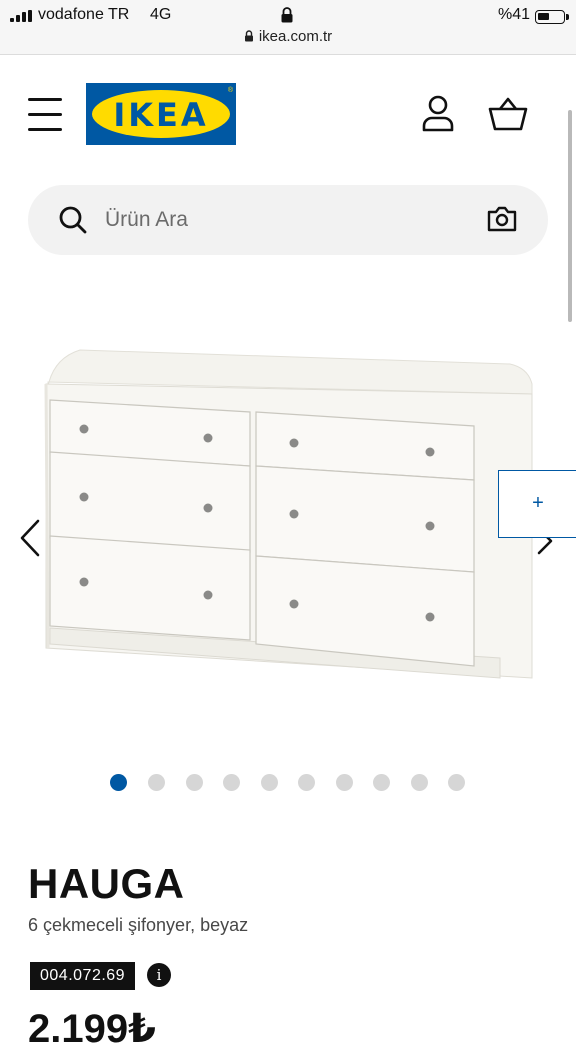 The image size is (576, 1052). Describe the element at coordinates (502, 219) in the screenshot. I see `camera-icon` at that location.